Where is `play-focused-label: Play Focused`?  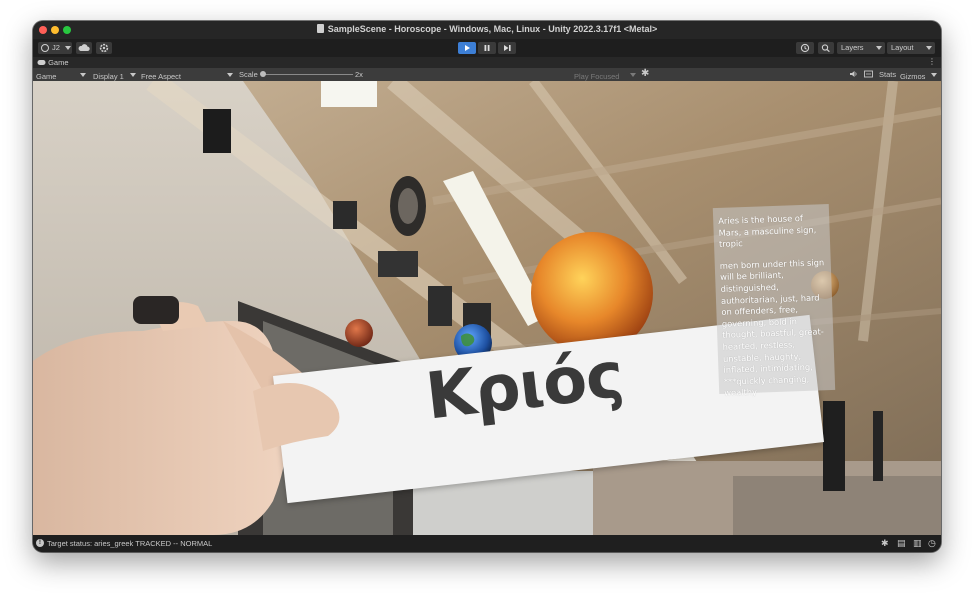 play-focused-label: Play Focused is located at coordinates (597, 76).